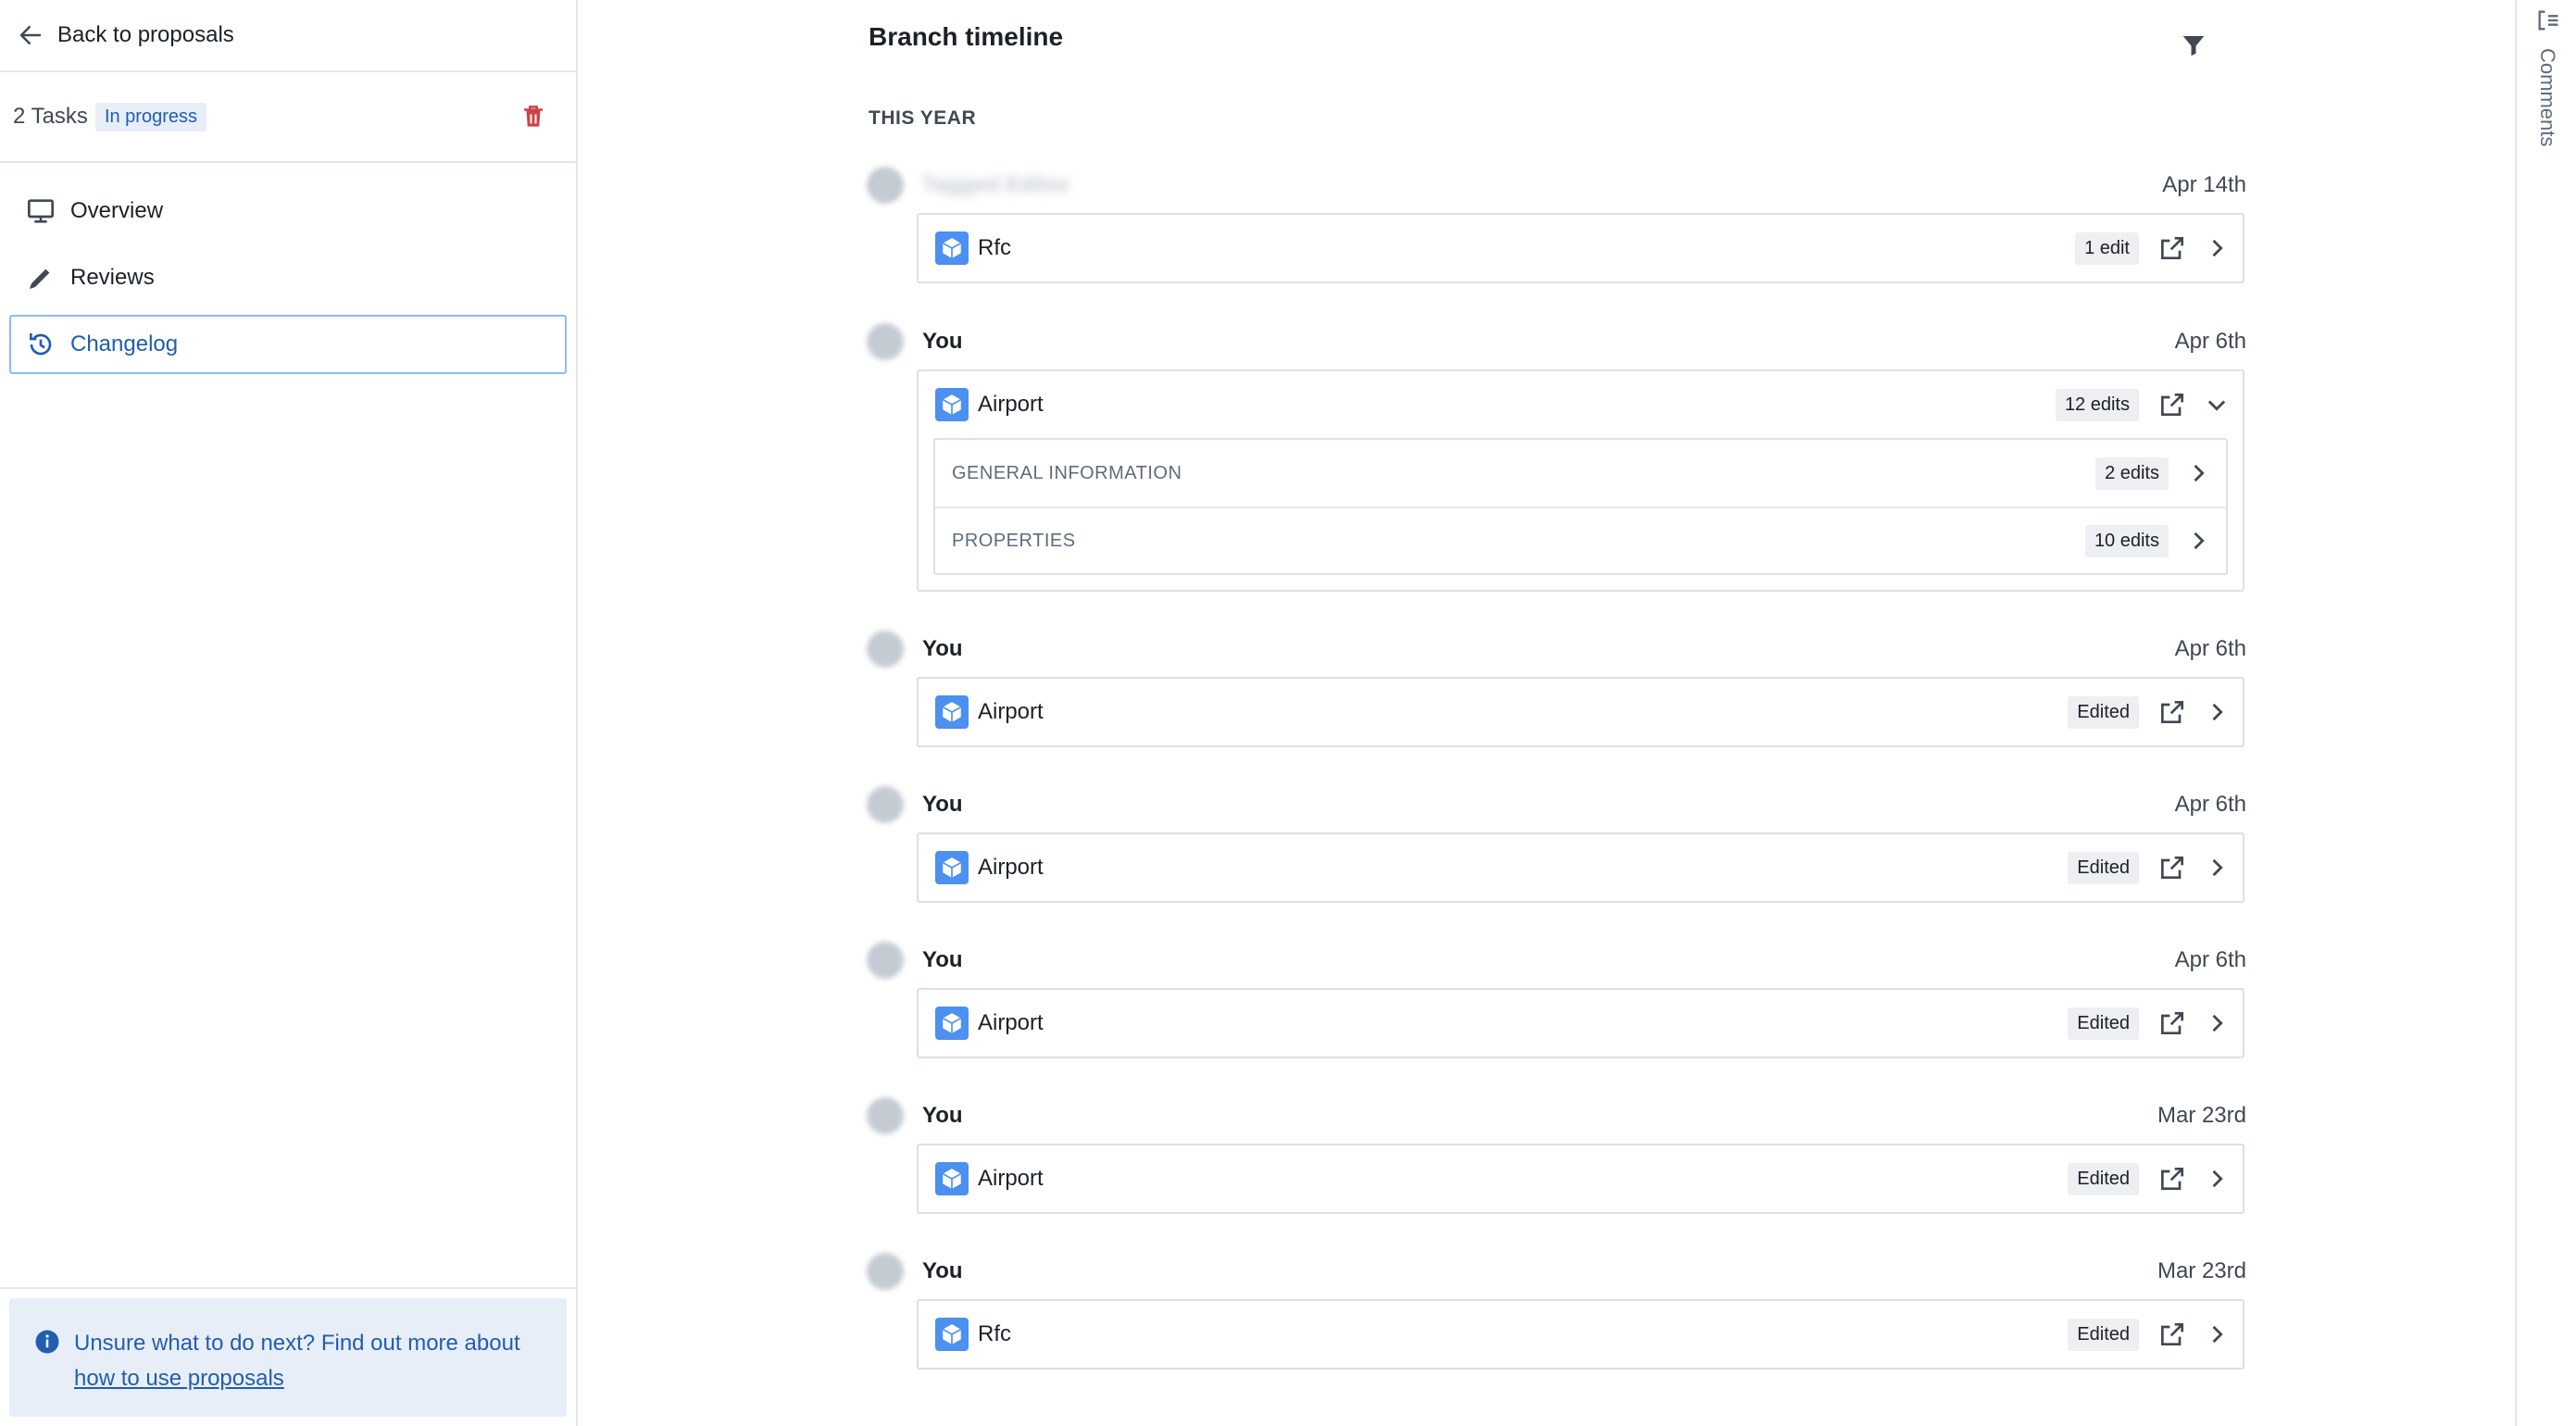 This screenshot has width=2576, height=1426. I want to click on sidebar-item-label: Changelog, so click(125, 343).